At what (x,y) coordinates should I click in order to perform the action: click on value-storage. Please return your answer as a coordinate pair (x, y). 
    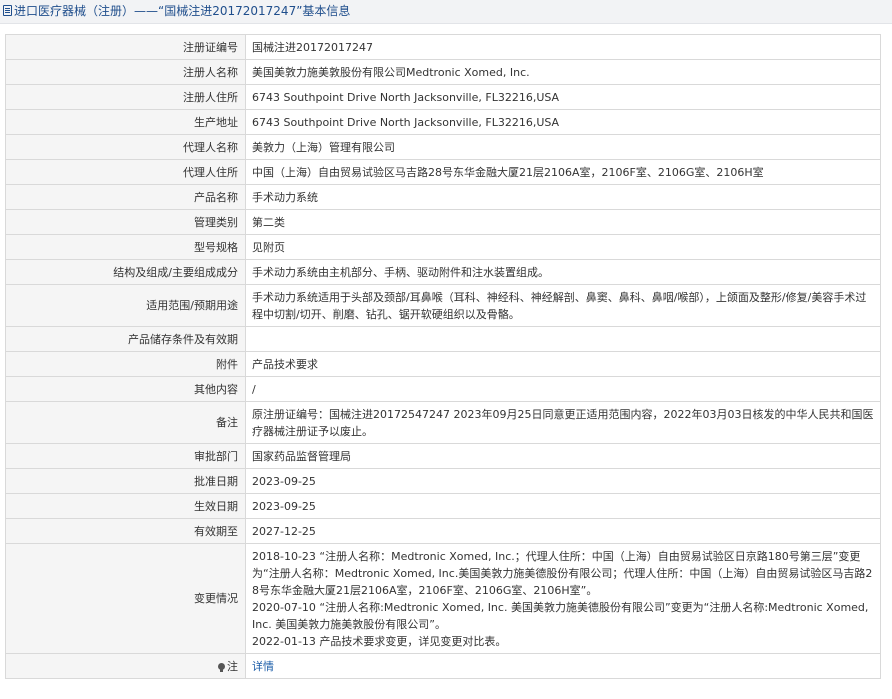
    Looking at the image, I should click on (563, 339).